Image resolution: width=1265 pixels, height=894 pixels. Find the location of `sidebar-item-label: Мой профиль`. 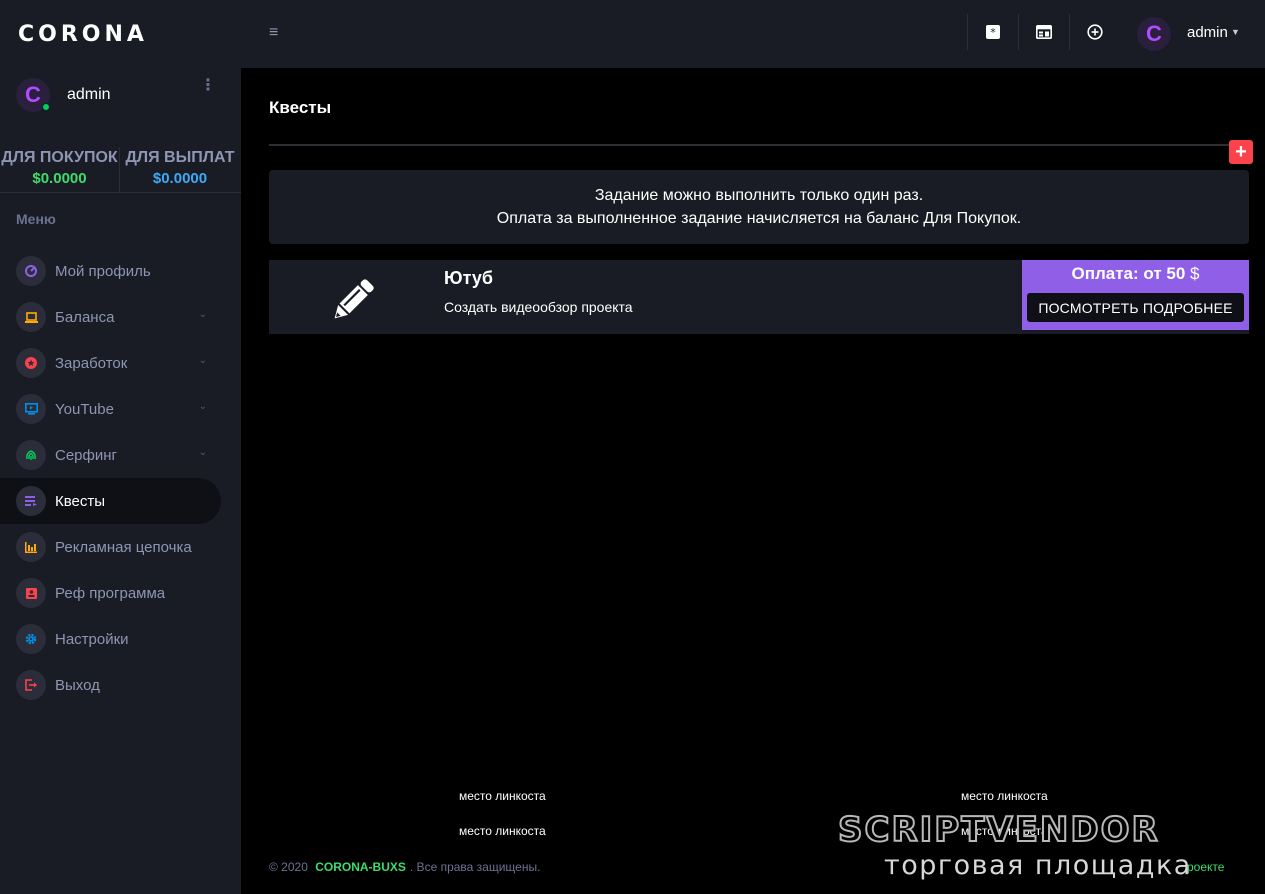

sidebar-item-label: Мой профиль is located at coordinates (103, 271).